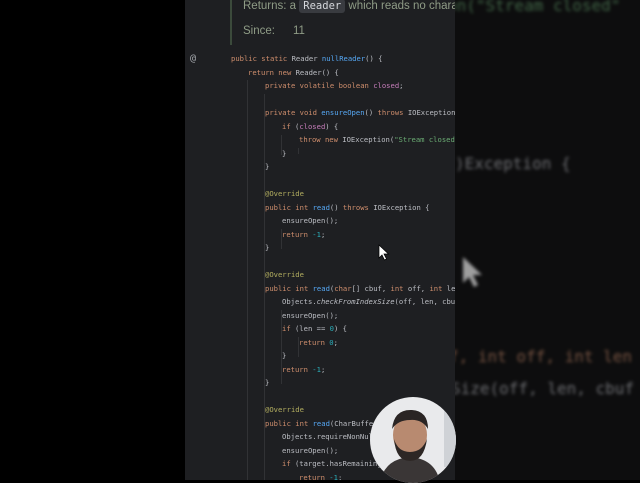 This screenshot has height=483, width=640. I want to click on code-token: Objects., so click(299, 301).